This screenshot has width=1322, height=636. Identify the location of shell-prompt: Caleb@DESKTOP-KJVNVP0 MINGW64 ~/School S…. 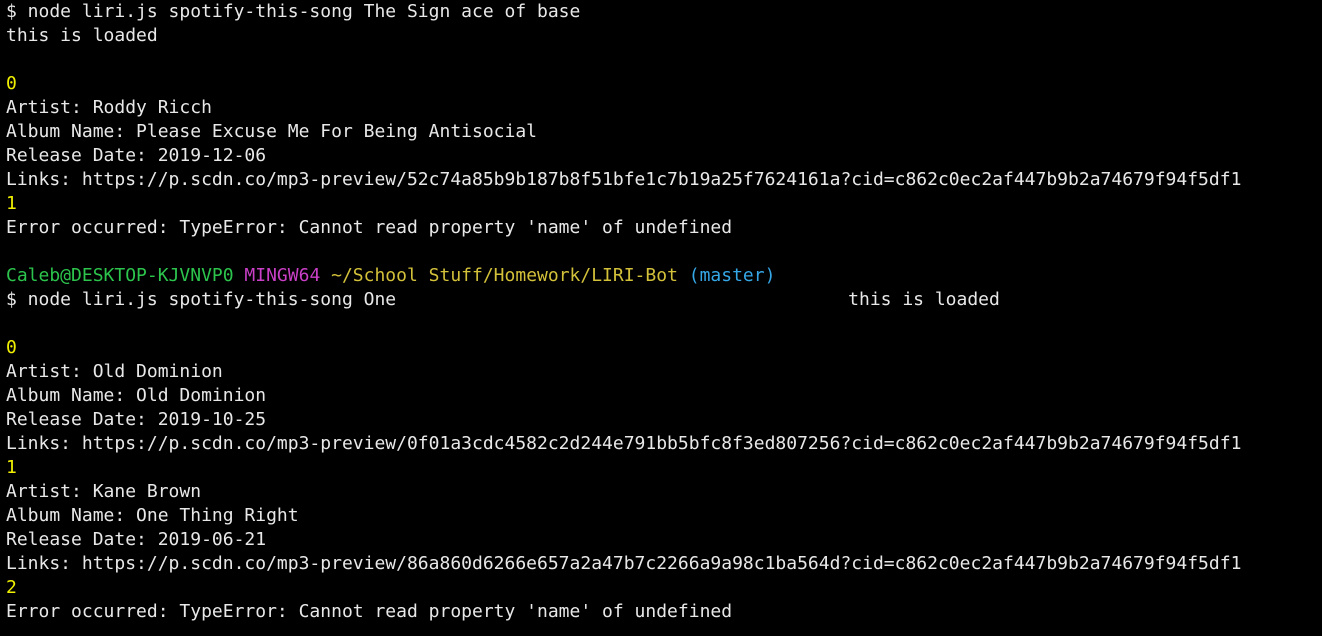
(664, 276).